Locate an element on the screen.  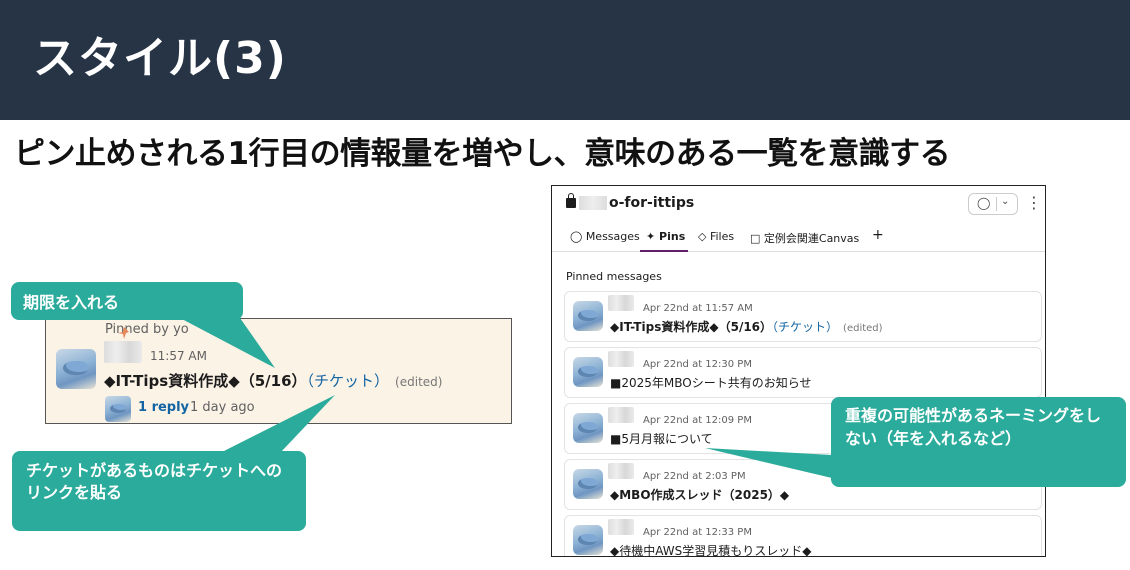
more-options-icon: ⋮ is located at coordinates (1034, 202).